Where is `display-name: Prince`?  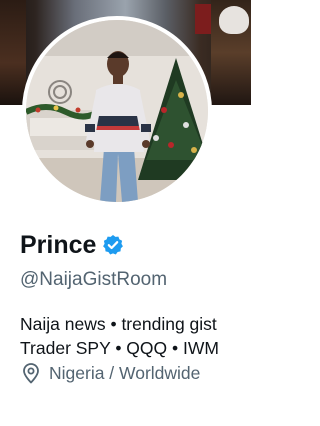
display-name: Prince is located at coordinates (58, 245).